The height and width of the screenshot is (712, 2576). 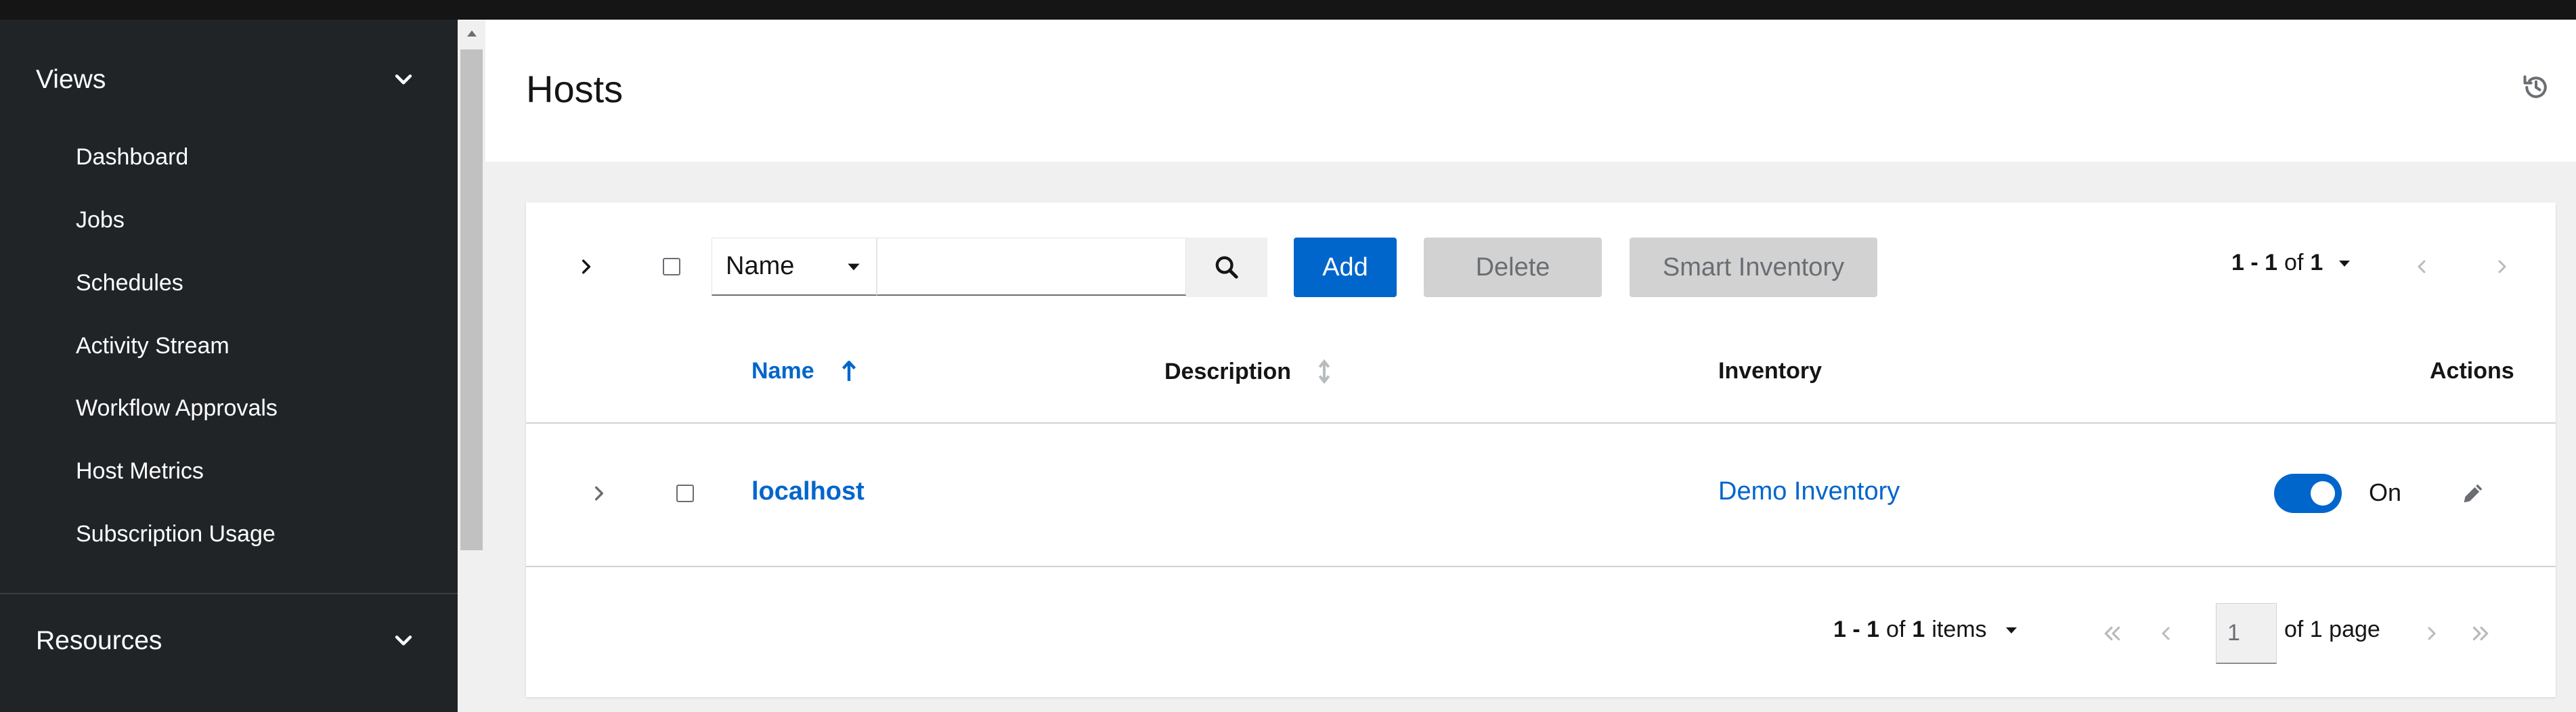 What do you see at coordinates (1541, 423) in the screenshot?
I see `table-header-divider` at bounding box center [1541, 423].